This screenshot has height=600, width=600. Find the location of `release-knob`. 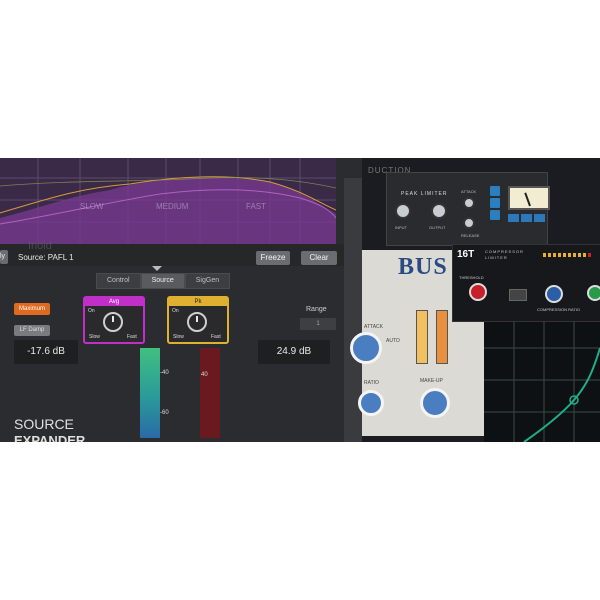

release-knob is located at coordinates (469, 223).